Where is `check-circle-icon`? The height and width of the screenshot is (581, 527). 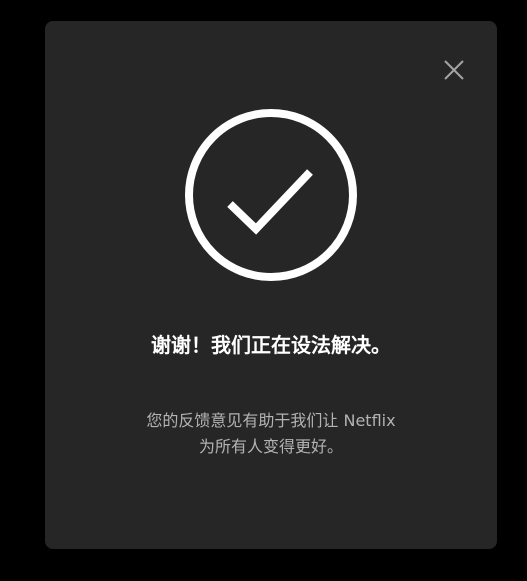
check-circle-icon is located at coordinates (271, 195).